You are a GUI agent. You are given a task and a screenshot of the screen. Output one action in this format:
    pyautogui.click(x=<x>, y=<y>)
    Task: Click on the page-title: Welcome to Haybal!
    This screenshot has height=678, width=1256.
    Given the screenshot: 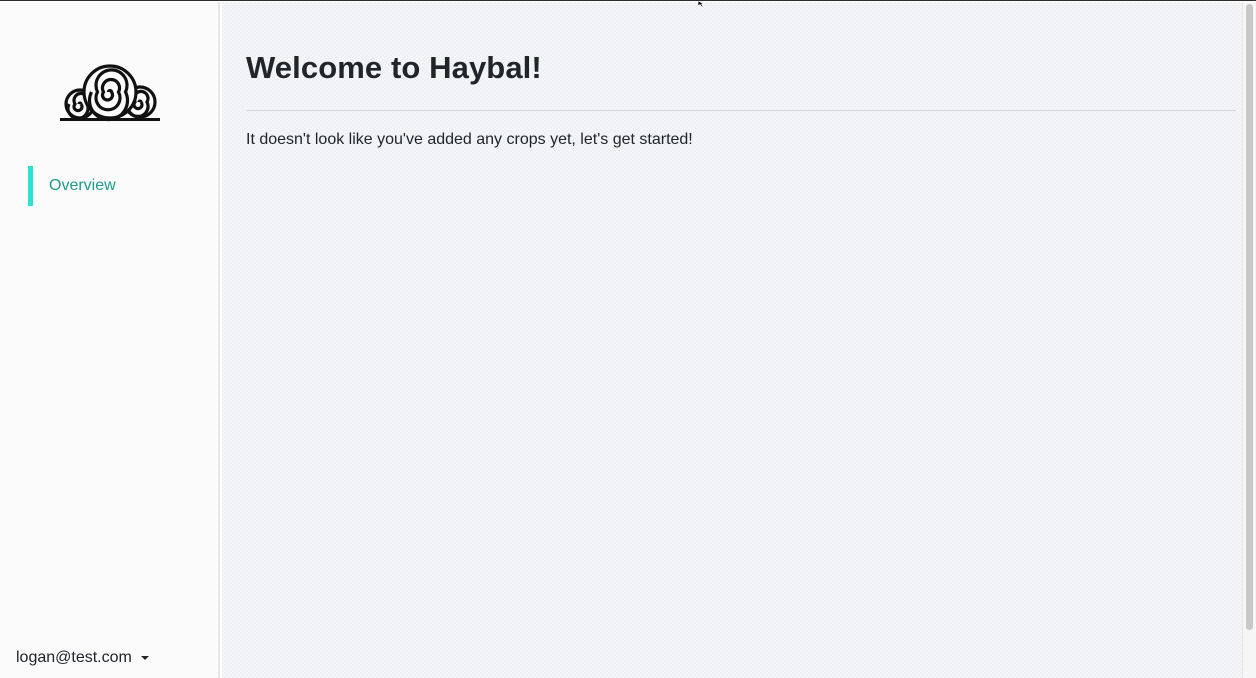 What is the action you would take?
    pyautogui.click(x=394, y=67)
    